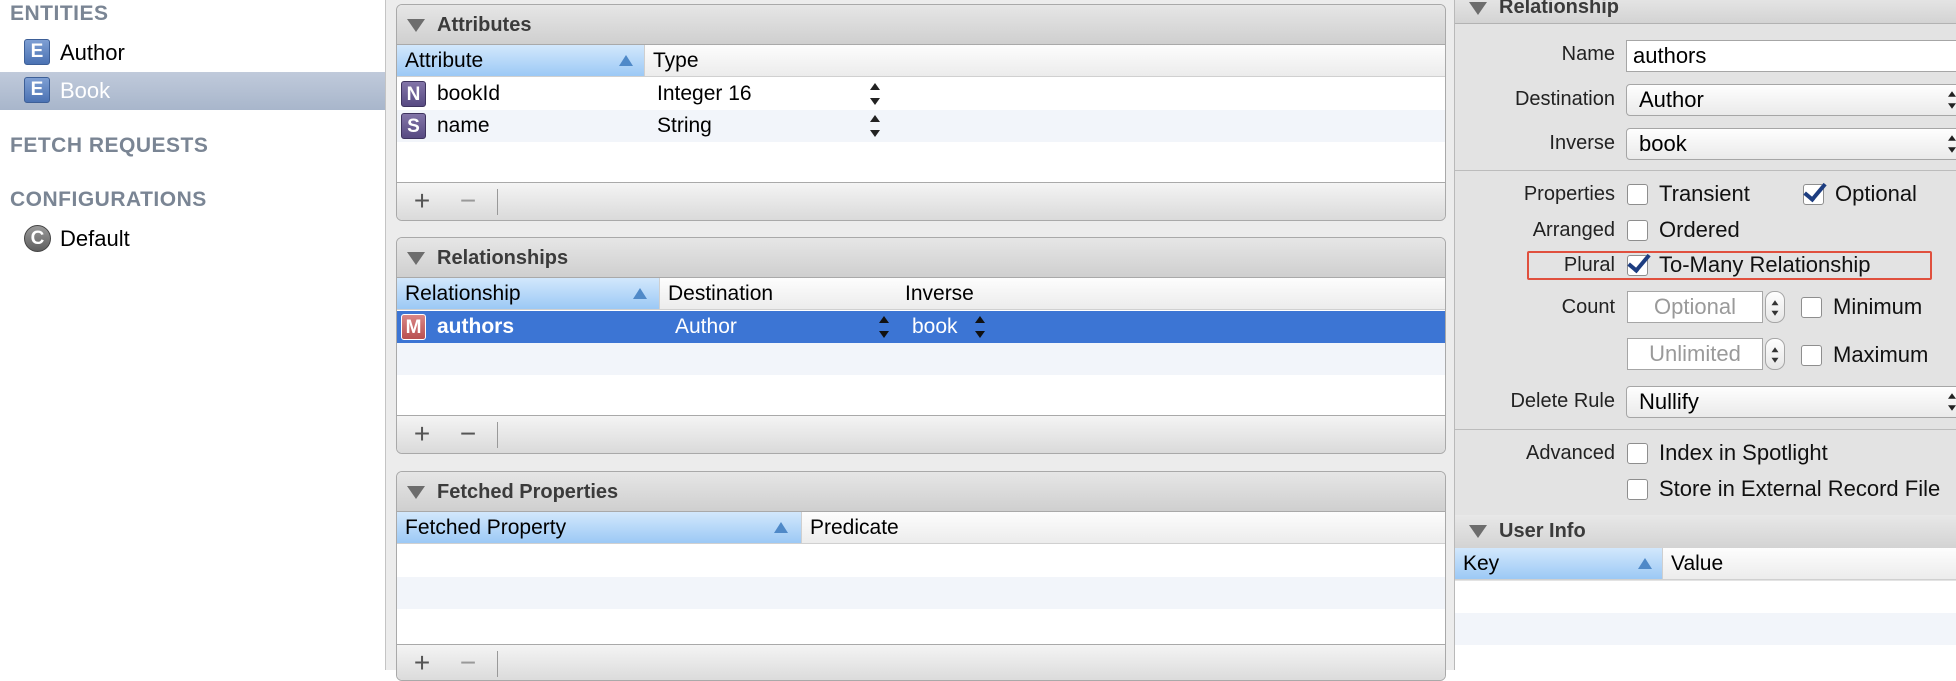 The height and width of the screenshot is (681, 1956). Describe the element at coordinates (1002, 527) in the screenshot. I see `column-predicate: Predicate` at that location.